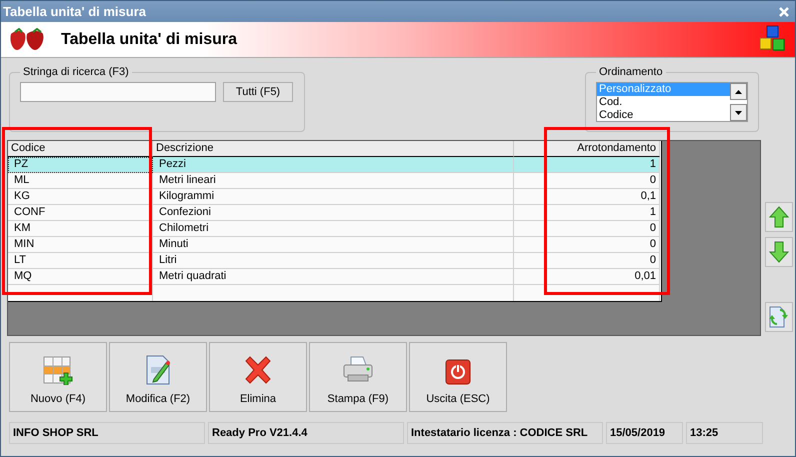 This screenshot has height=457, width=796. Describe the element at coordinates (358, 377) in the screenshot. I see `toolbar-button: Stampa (F9)` at that location.